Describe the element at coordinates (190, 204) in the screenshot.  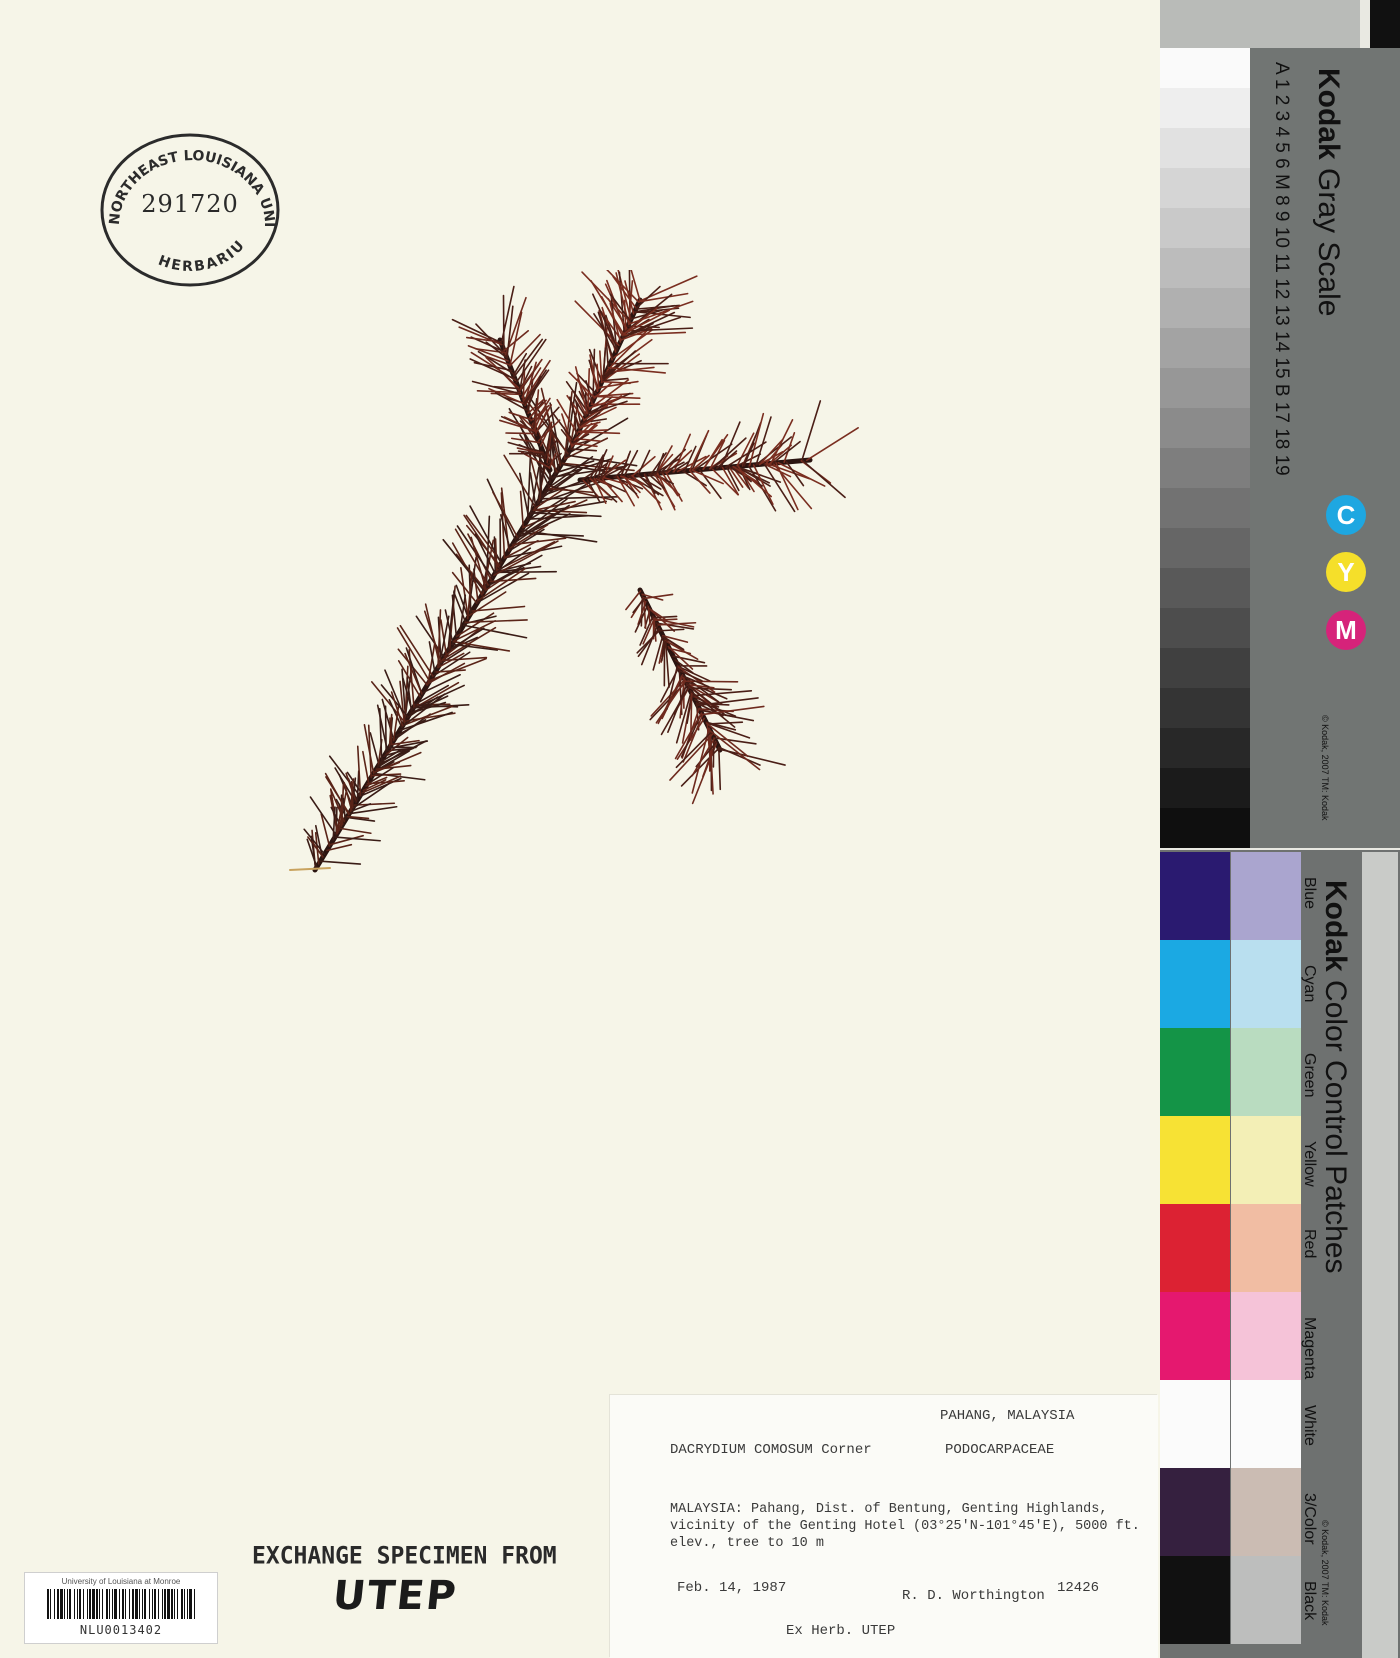
I see `accession-number: 291720` at that location.